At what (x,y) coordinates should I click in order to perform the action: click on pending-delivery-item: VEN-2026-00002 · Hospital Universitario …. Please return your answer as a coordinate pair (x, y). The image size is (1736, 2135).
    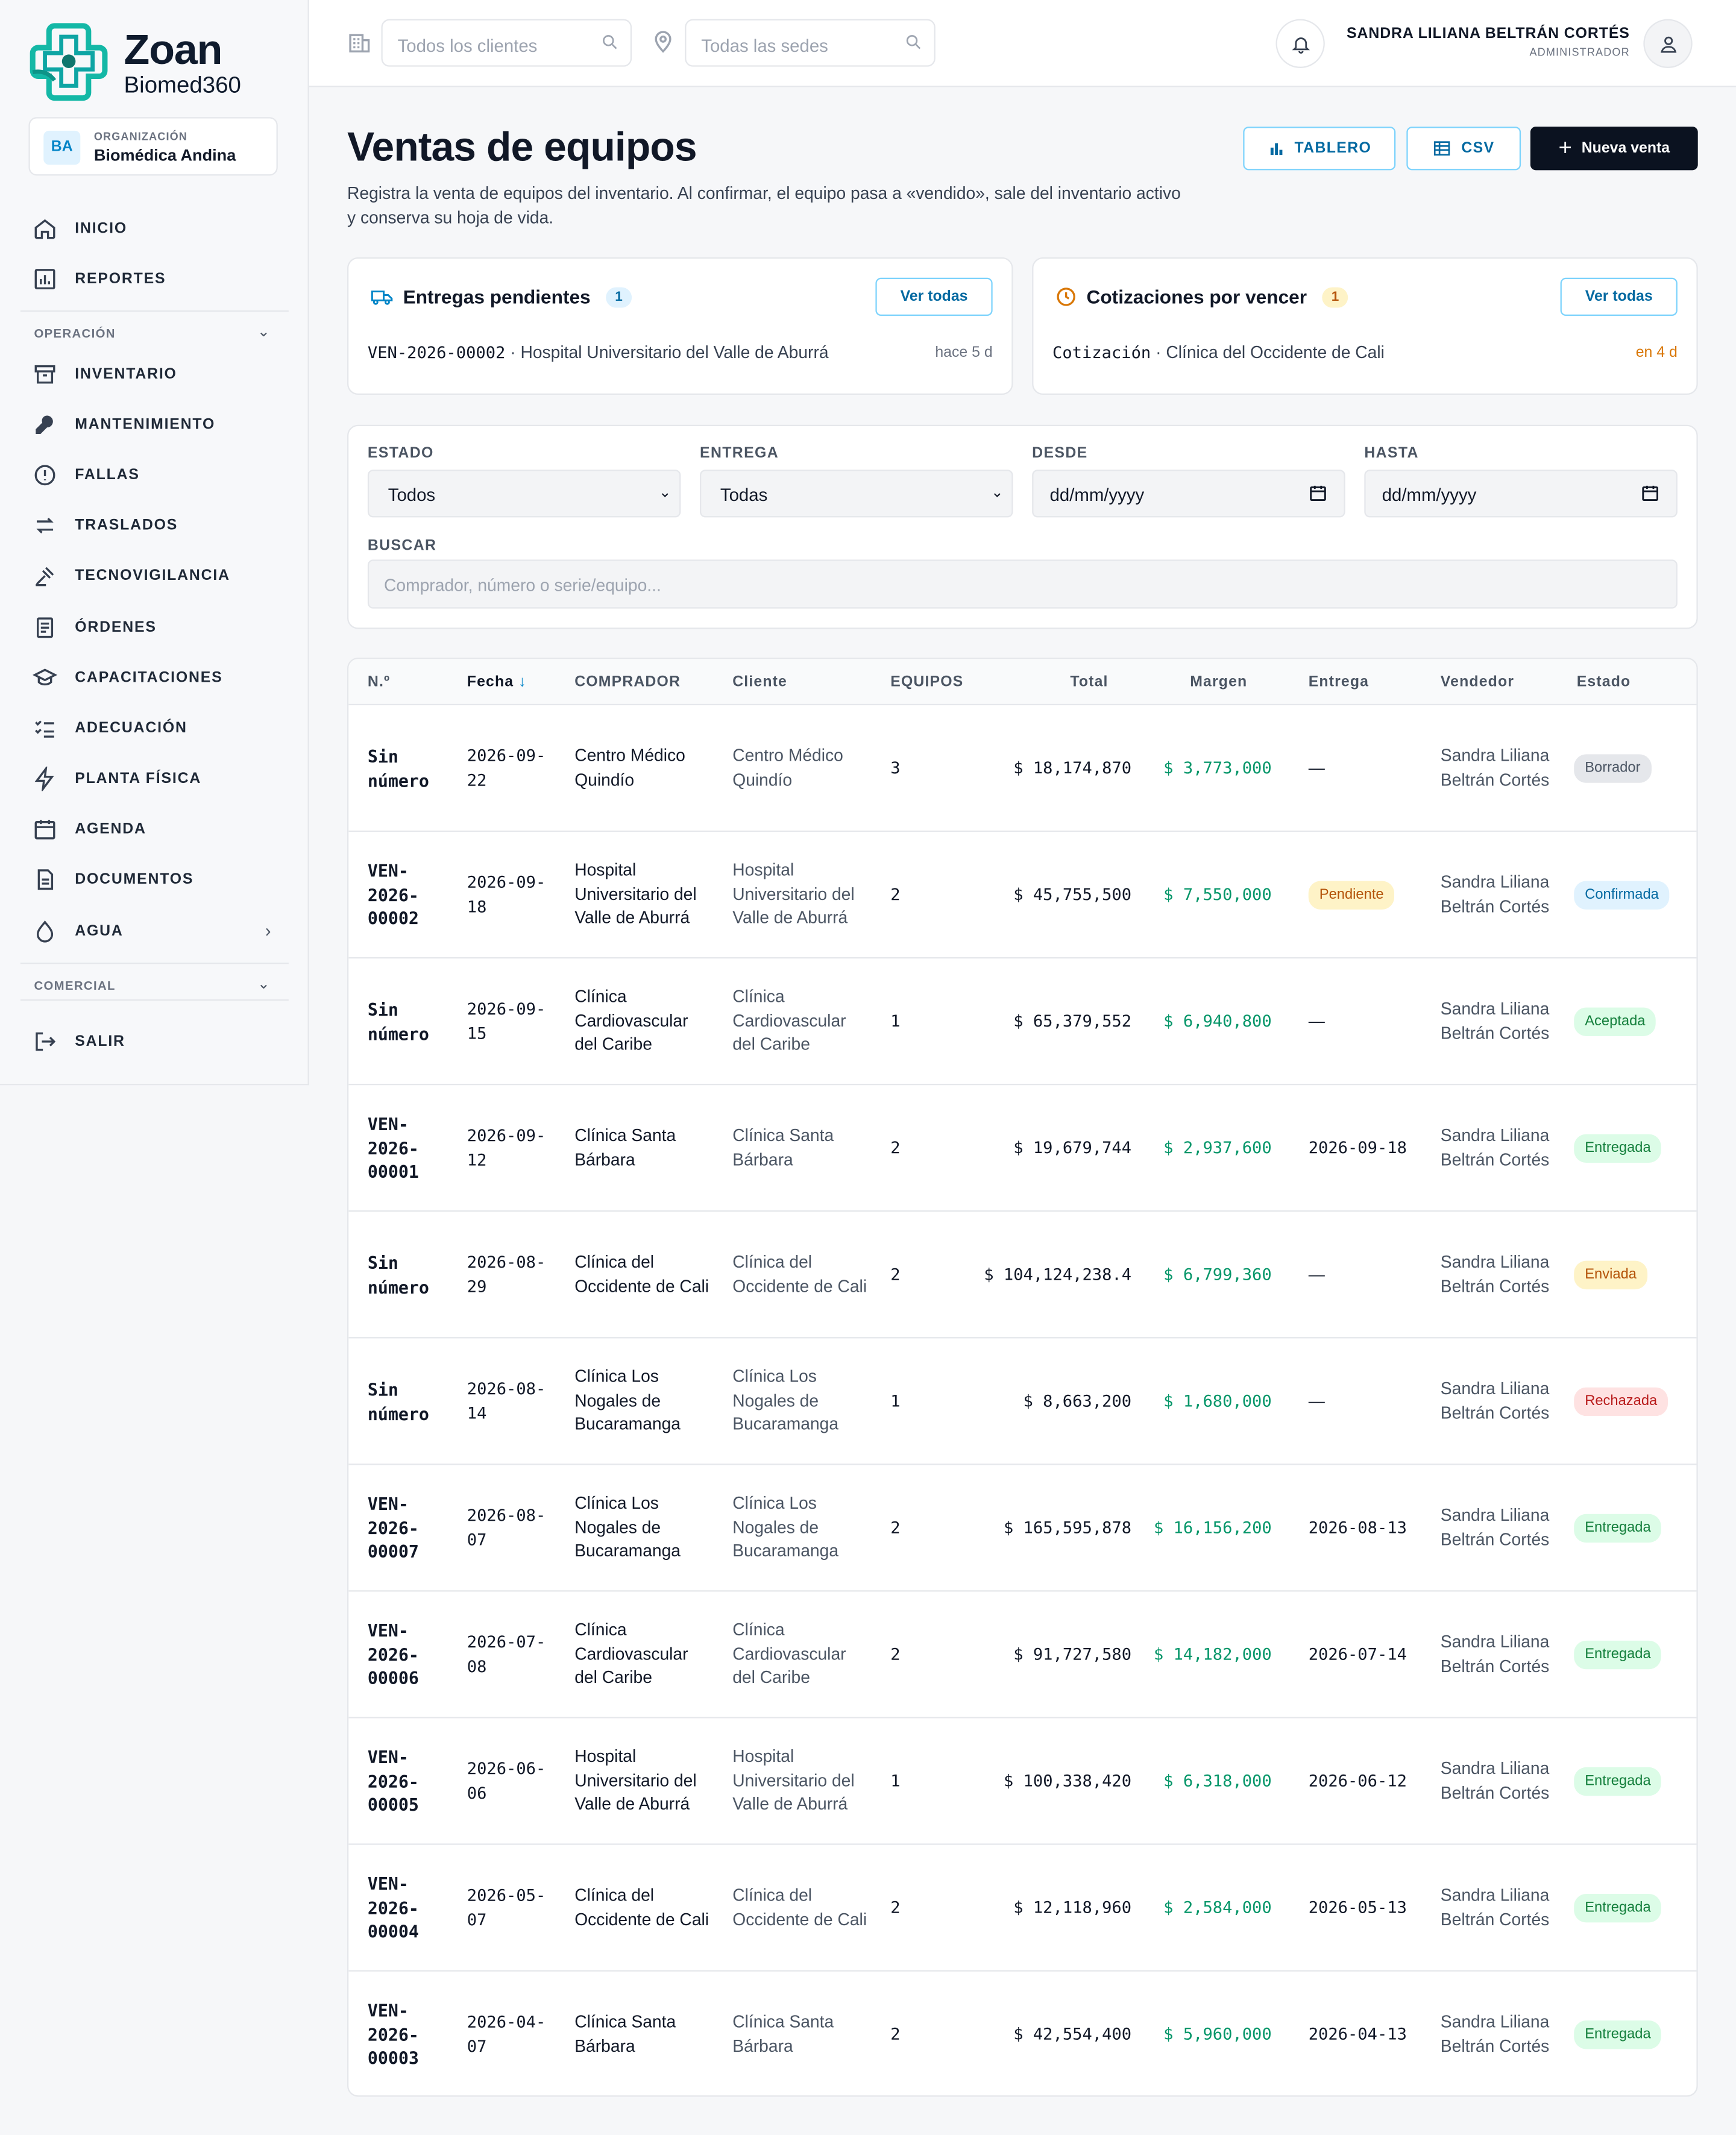
    Looking at the image, I should click on (598, 352).